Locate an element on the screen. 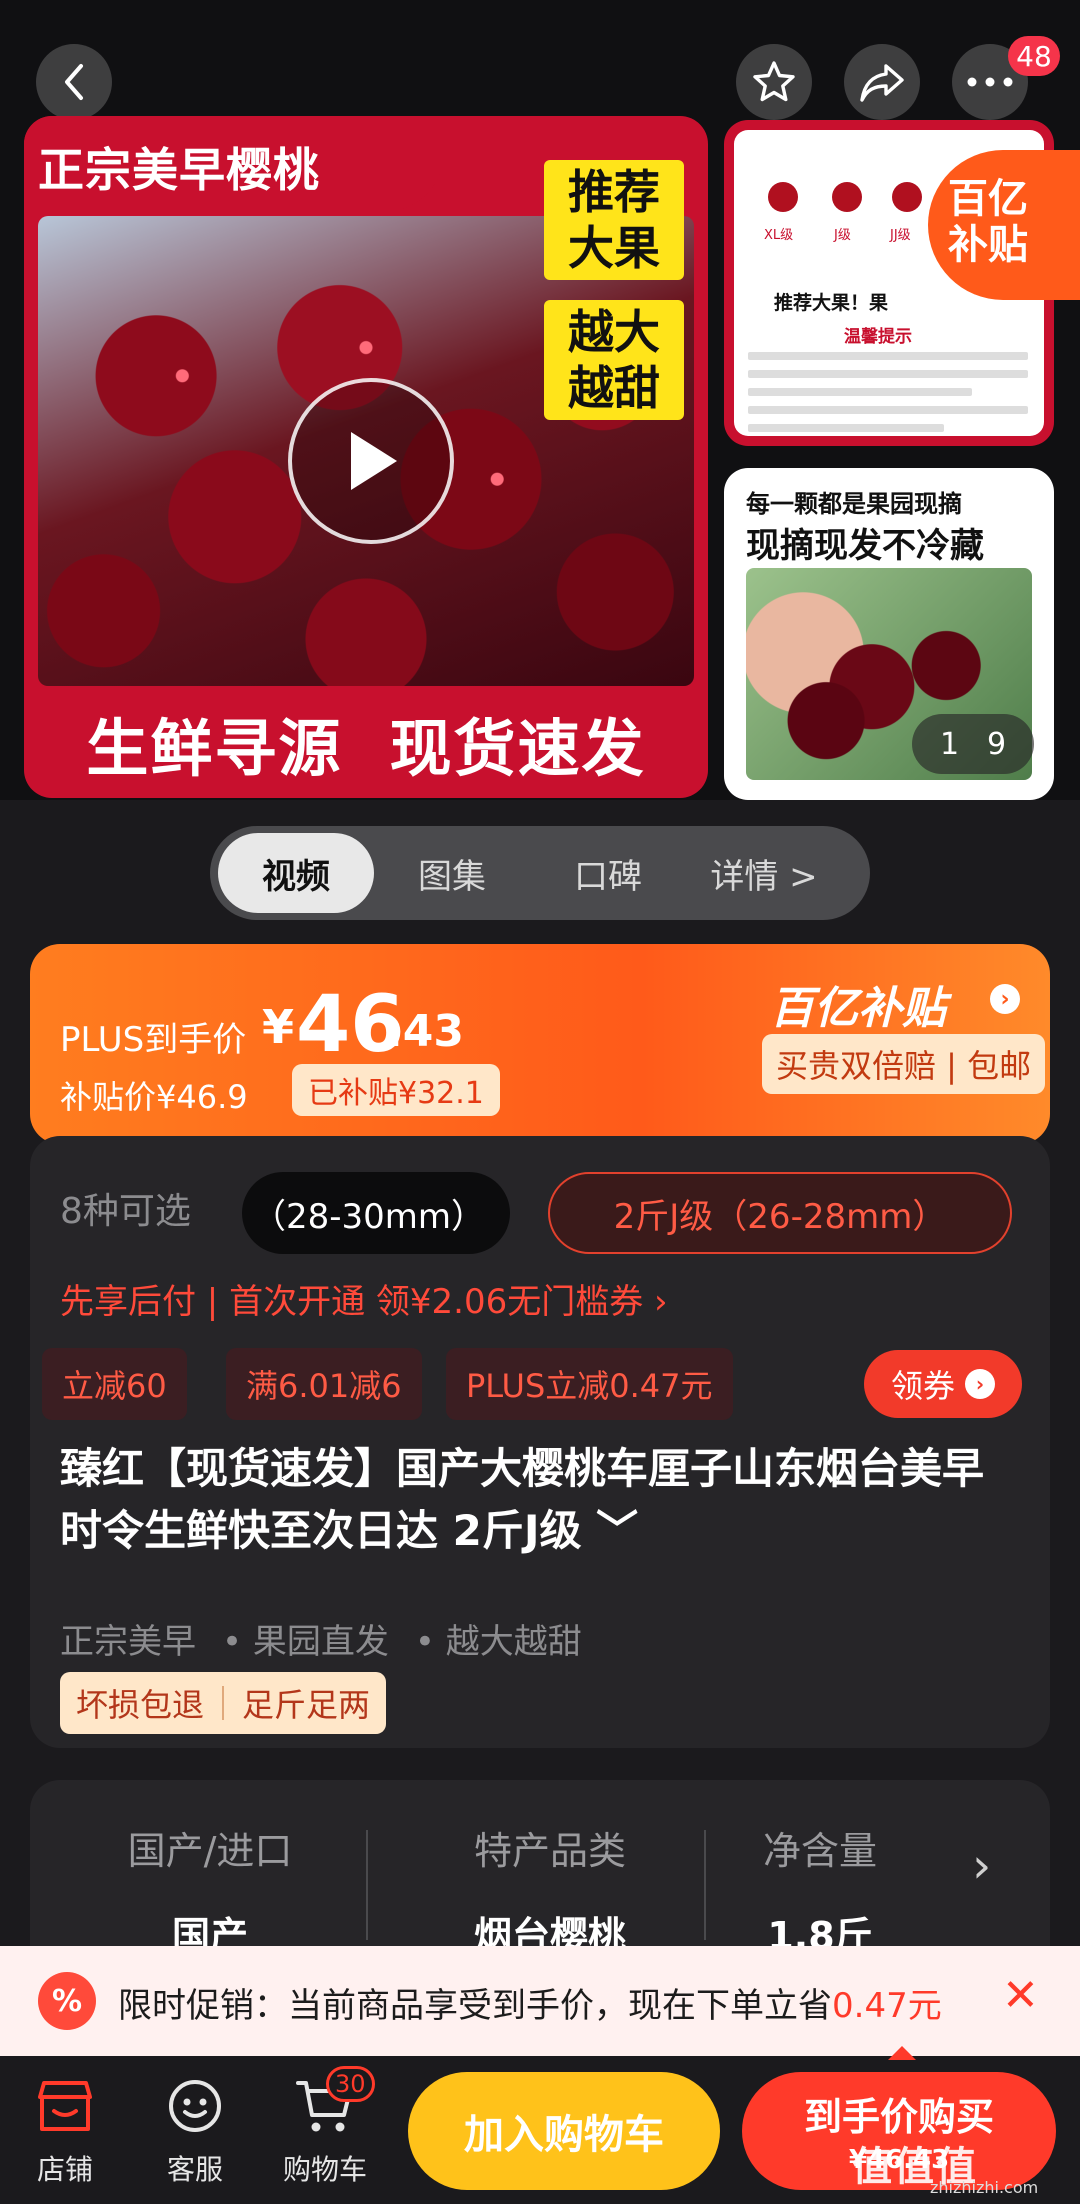  promo-tag-plus: PLUS立减0.47元 is located at coordinates (589, 1384).